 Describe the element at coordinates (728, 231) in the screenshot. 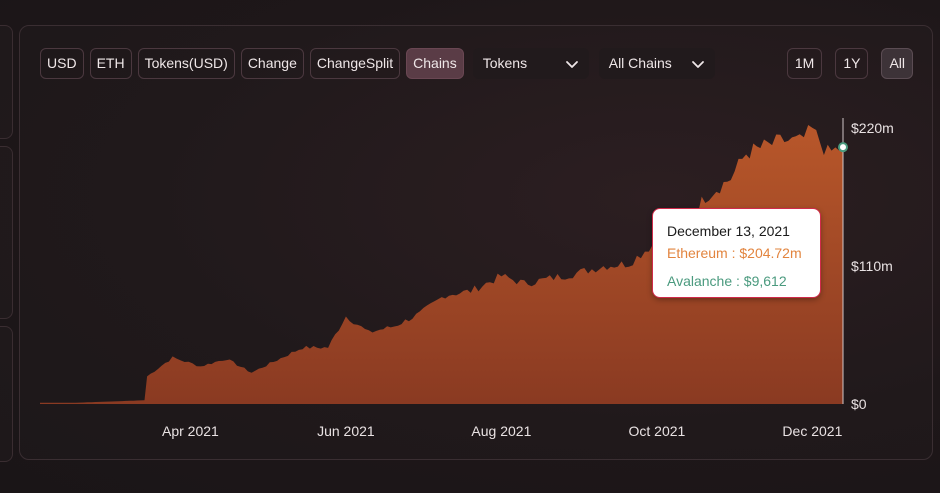

I see `tooltip-date: December 13, 2021` at that location.